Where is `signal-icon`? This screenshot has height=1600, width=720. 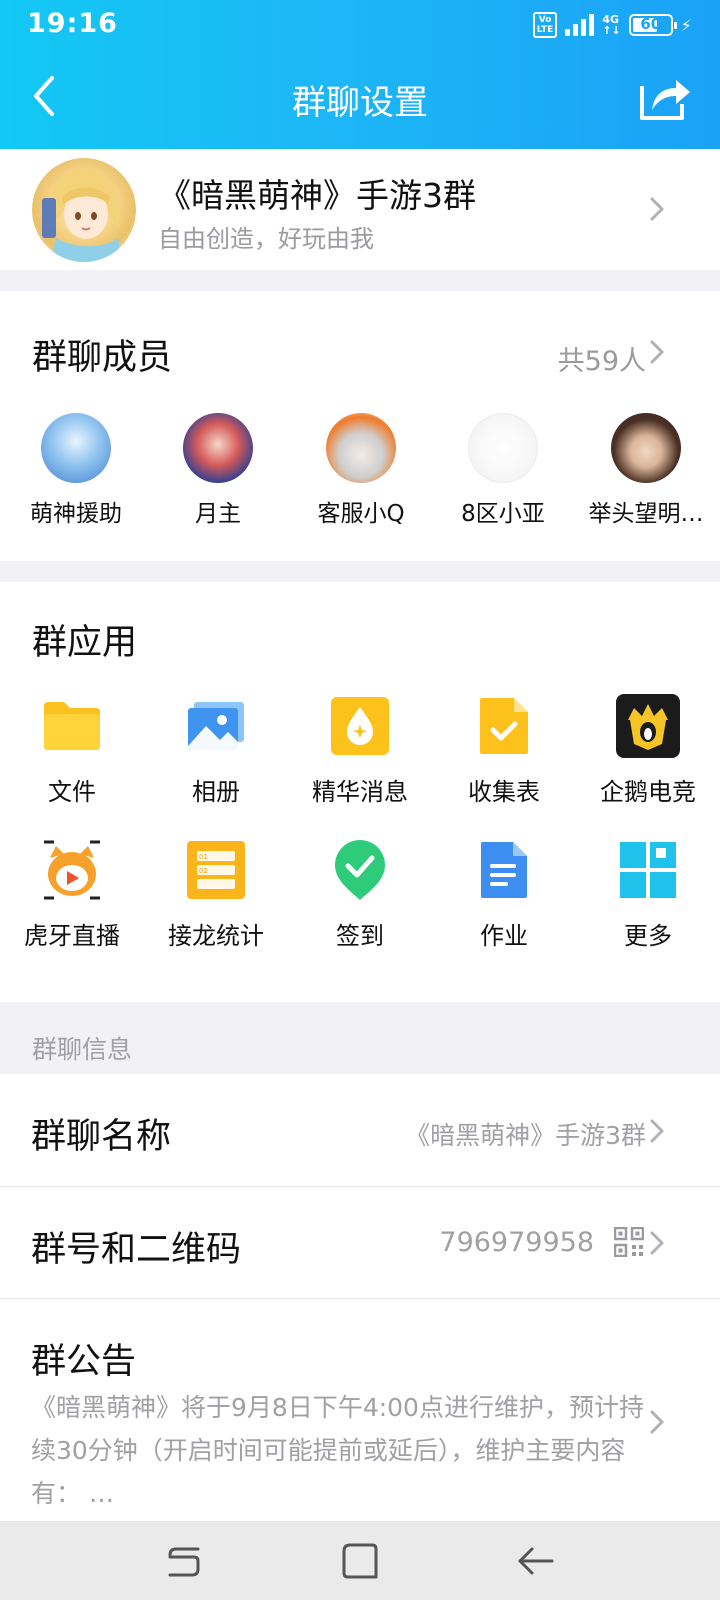 signal-icon is located at coordinates (580, 25).